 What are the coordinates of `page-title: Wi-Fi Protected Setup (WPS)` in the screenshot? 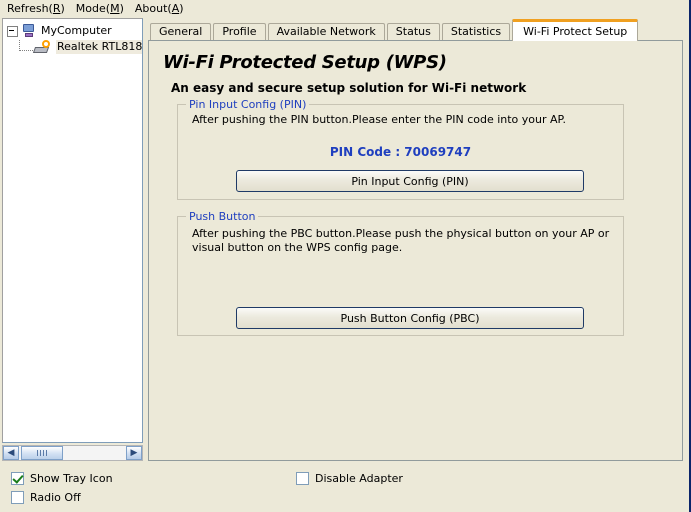 It's located at (305, 62).